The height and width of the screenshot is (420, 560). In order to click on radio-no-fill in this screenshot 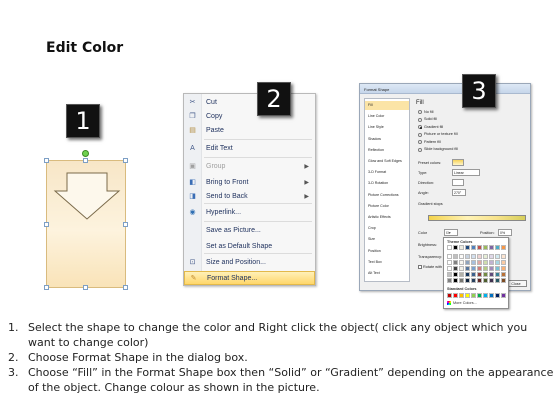, I will do `click(420, 112)`.